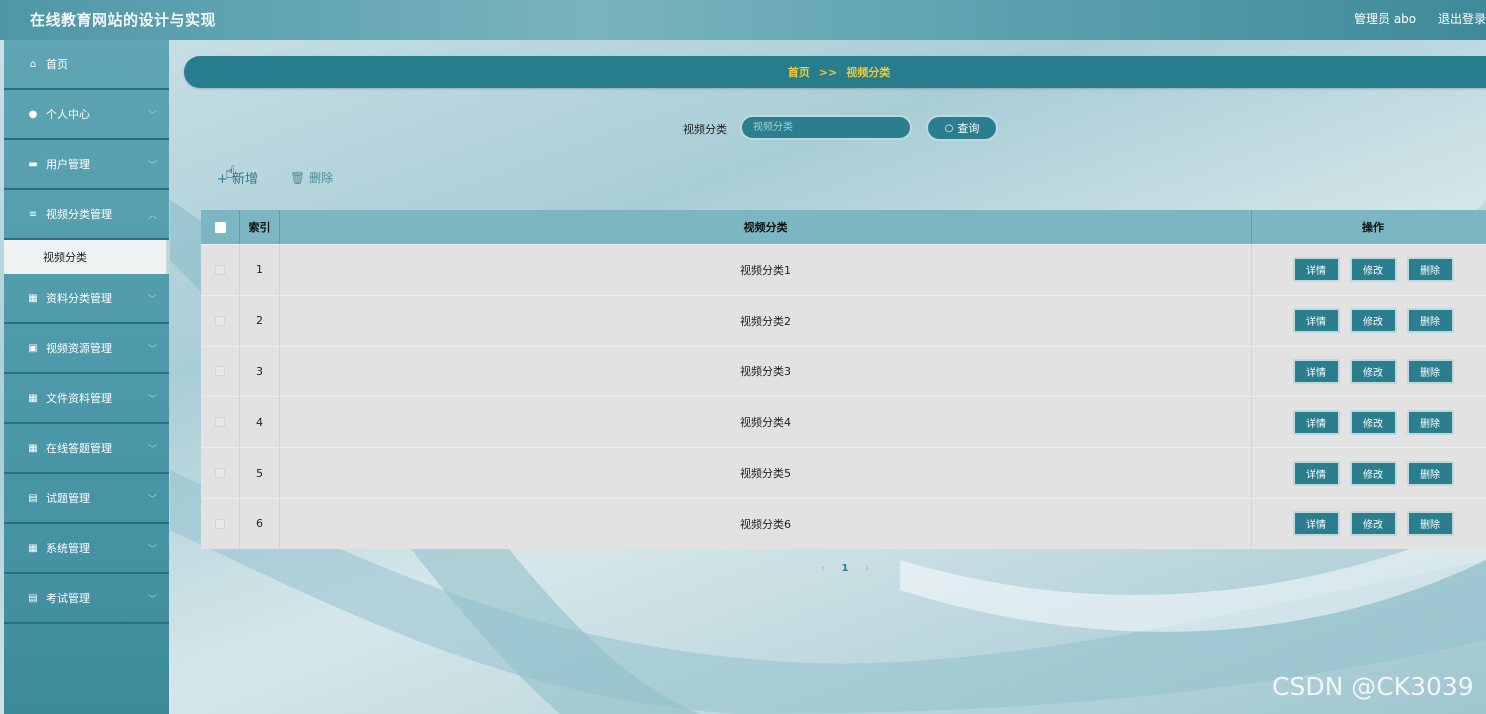 The width and height of the screenshot is (1486, 714). I want to click on image-icon: ▣, so click(33, 348).